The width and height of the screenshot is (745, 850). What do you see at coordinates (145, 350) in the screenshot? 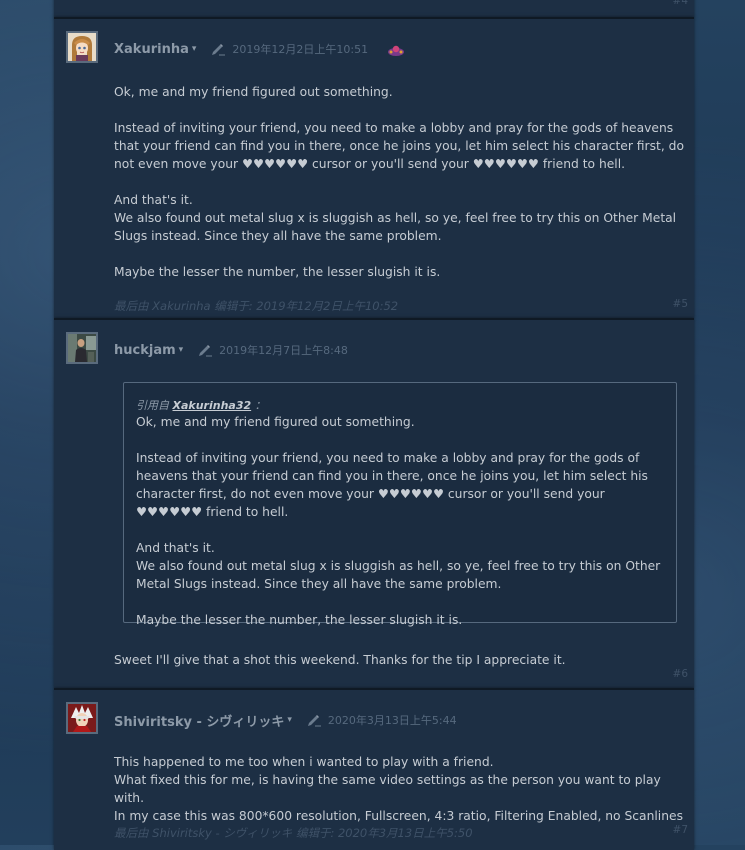
I see `author-name: huckjam` at bounding box center [145, 350].